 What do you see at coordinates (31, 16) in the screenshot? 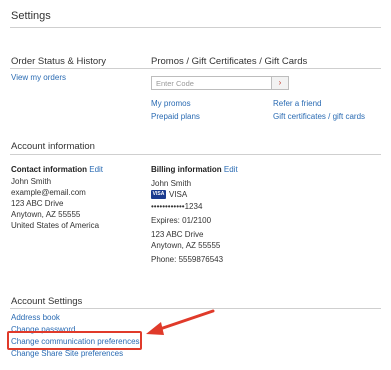
I see `page-title: Settings` at bounding box center [31, 16].